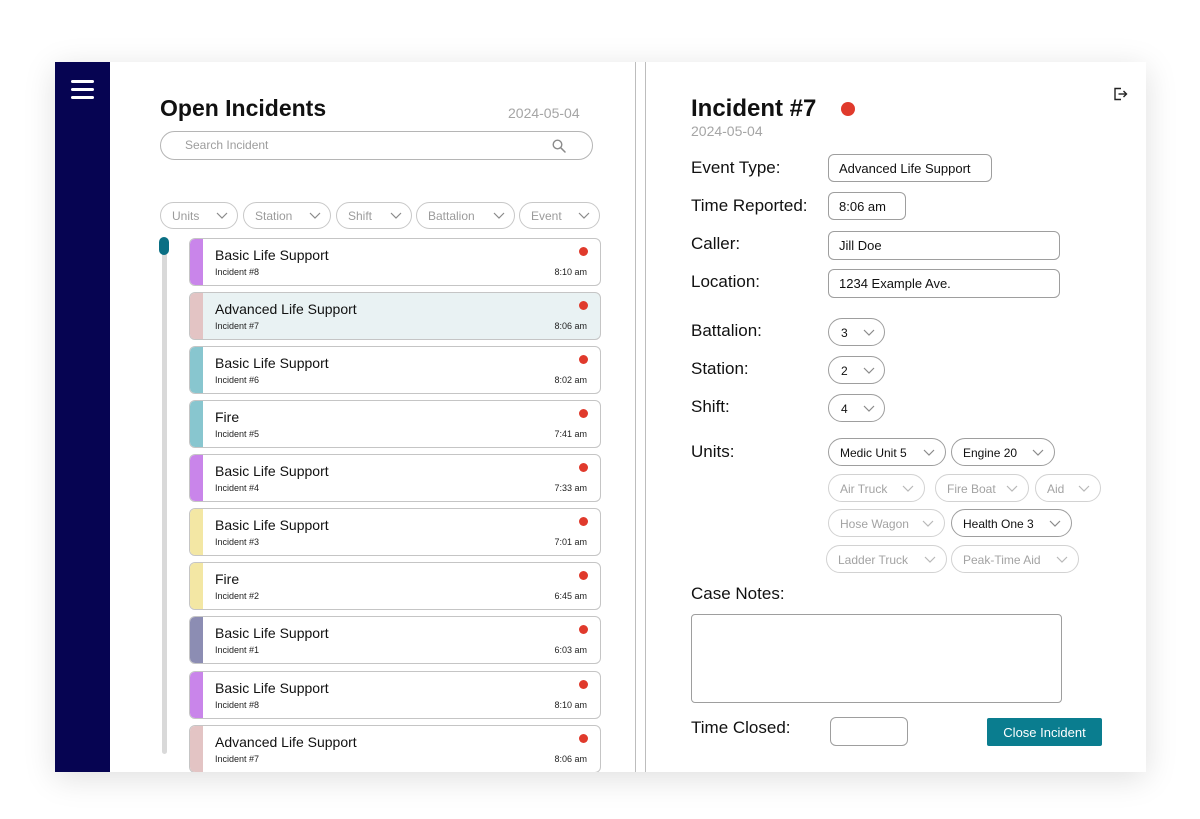  I want to click on incident-time: 6:45 am, so click(570, 596).